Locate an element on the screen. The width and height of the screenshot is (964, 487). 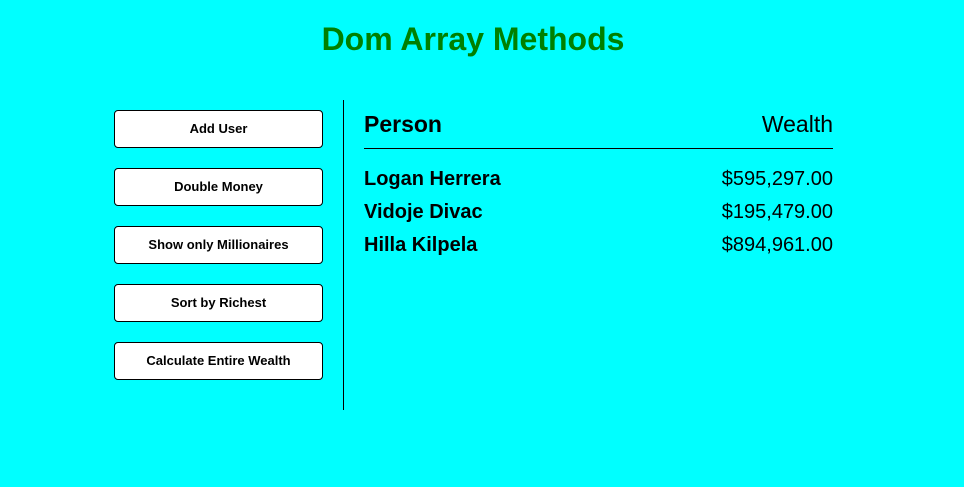
person-name: Vidoje Divac is located at coordinates (423, 212).